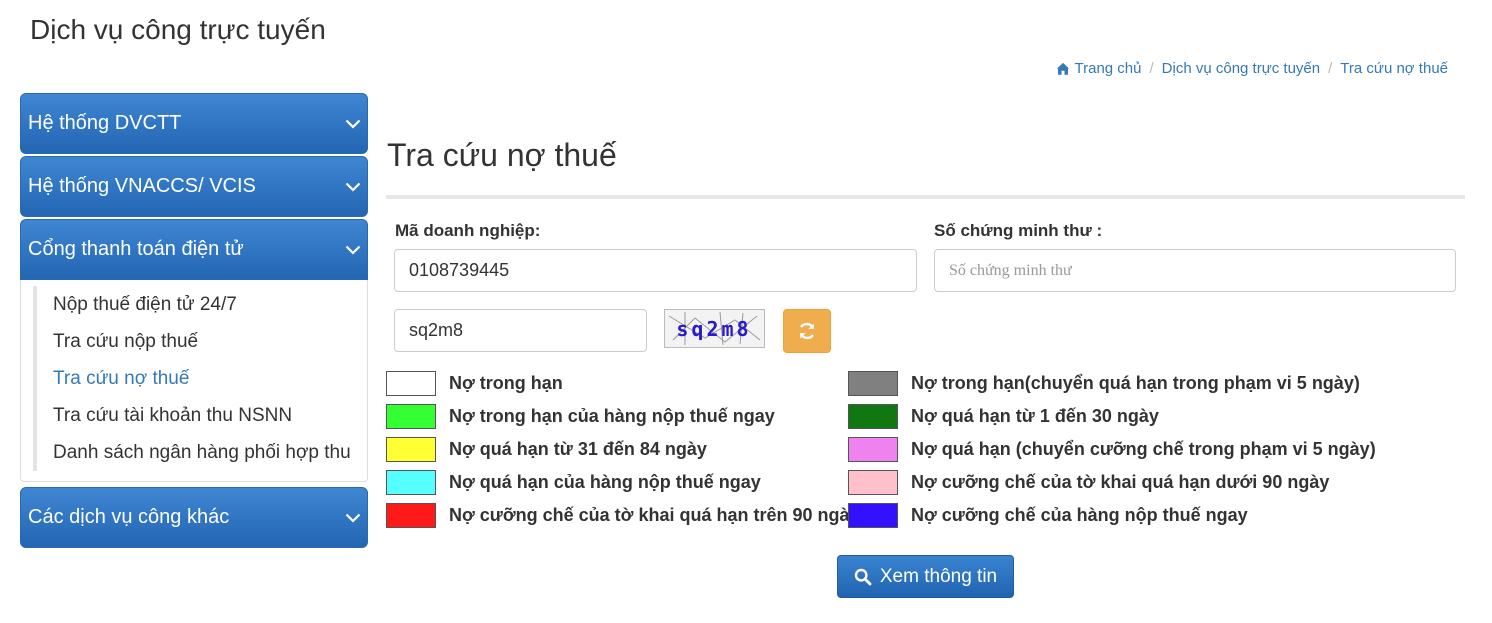 The image size is (1492, 623). Describe the element at coordinates (210, 341) in the screenshot. I see `sidebar-item-tra-cuu-nop-thue: Tra cứu nộp thuế` at that location.